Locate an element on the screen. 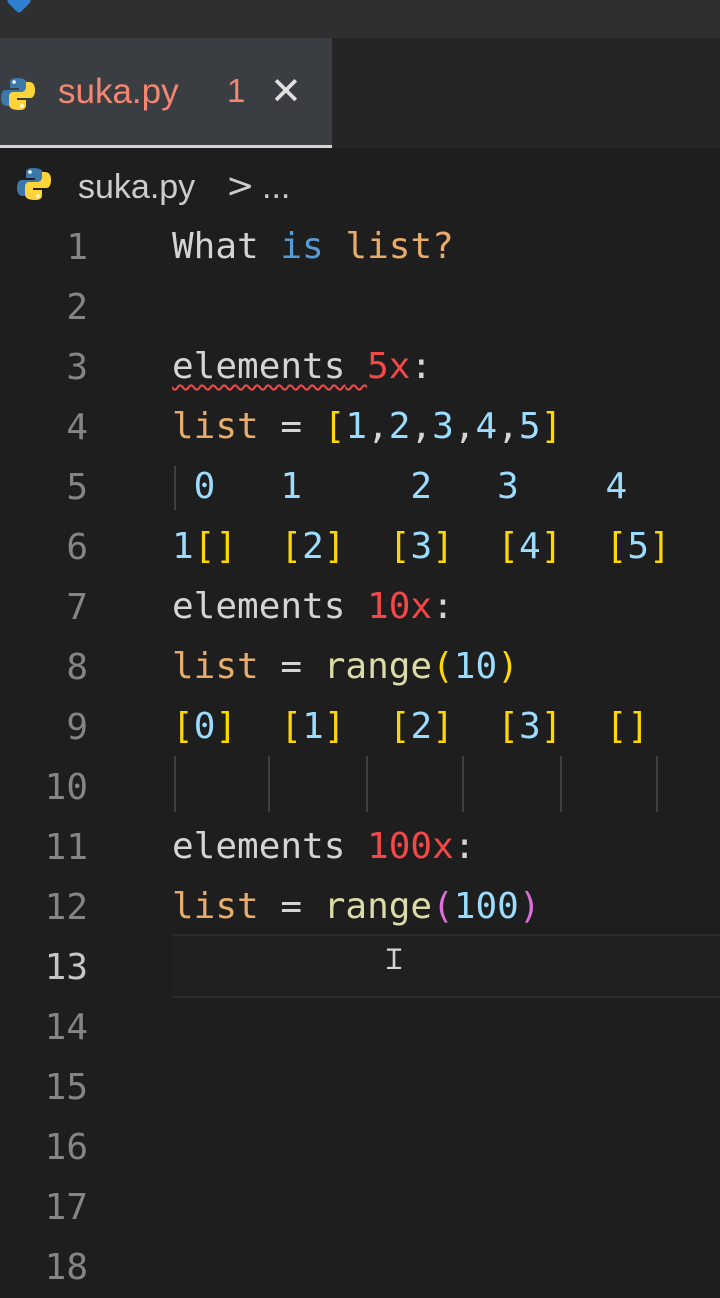 This screenshot has width=720, height=1298. line-number: 18 is located at coordinates (66, 1267).